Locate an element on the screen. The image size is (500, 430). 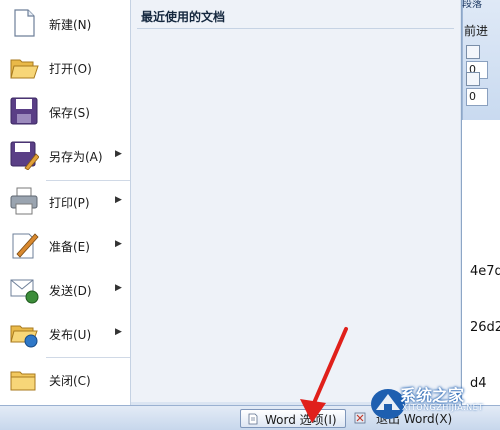
document-text-fragment: 4e7d is located at coordinates (485, 271).